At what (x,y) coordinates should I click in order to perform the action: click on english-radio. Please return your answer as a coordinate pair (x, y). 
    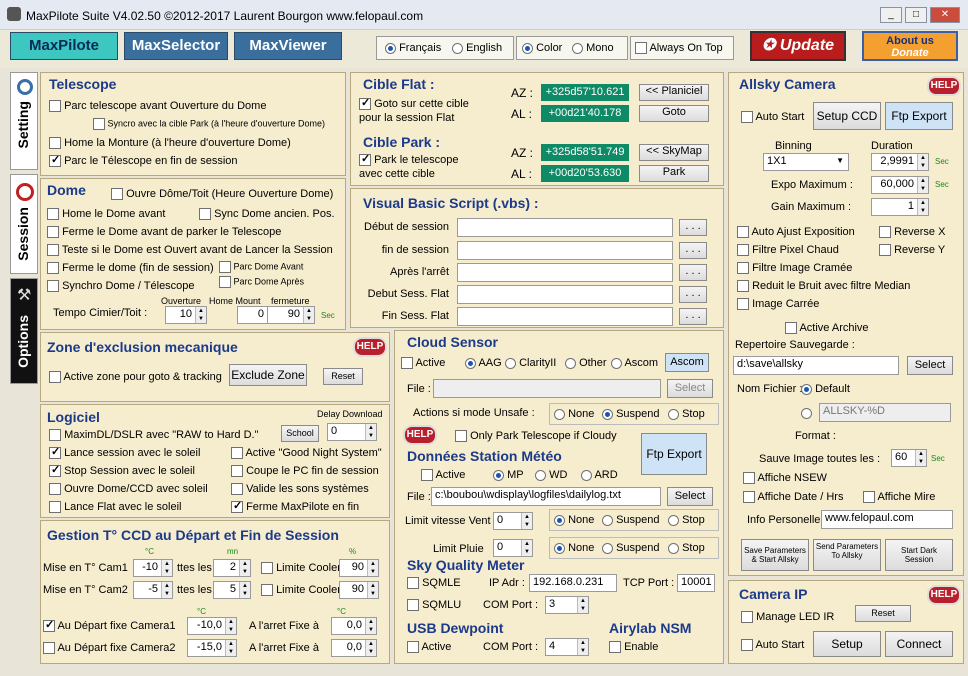
    Looking at the image, I should click on (457, 48).